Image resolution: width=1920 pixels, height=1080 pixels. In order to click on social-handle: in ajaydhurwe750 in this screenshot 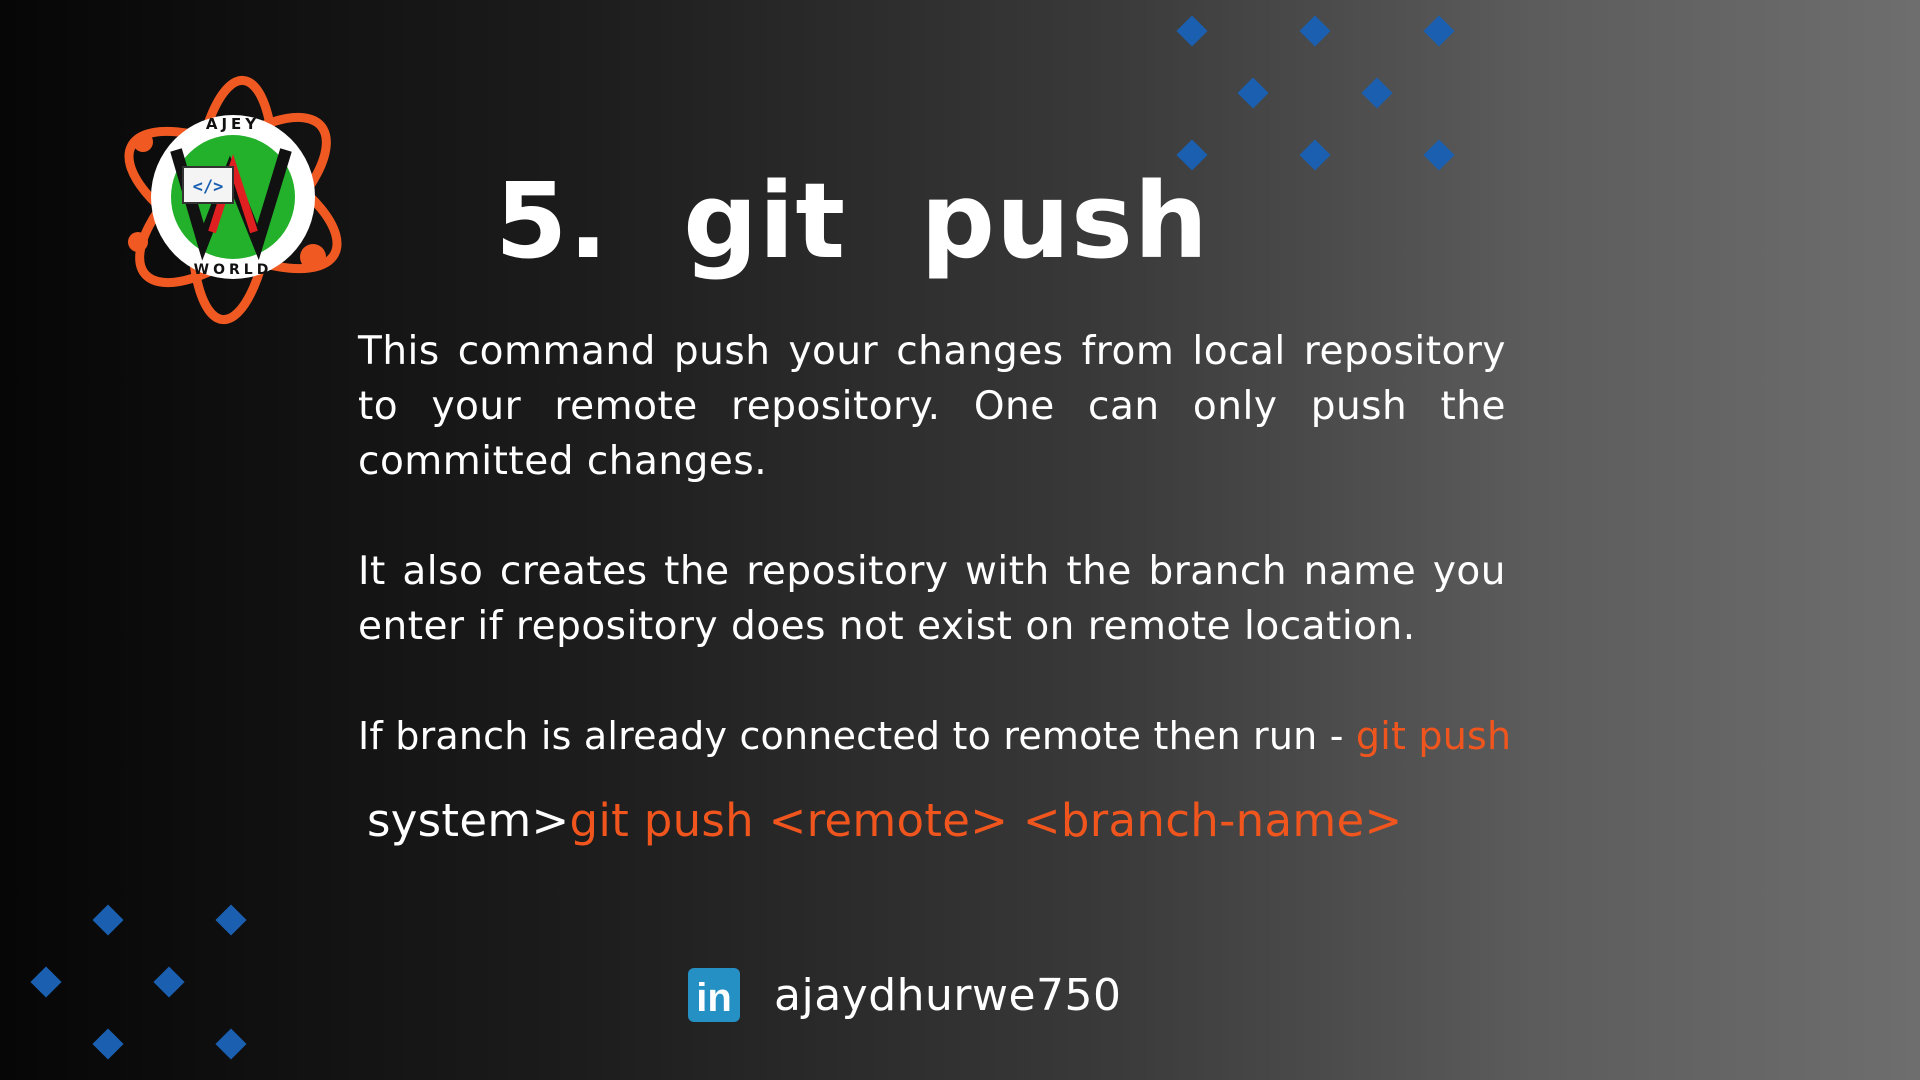, I will do `click(905, 995)`.